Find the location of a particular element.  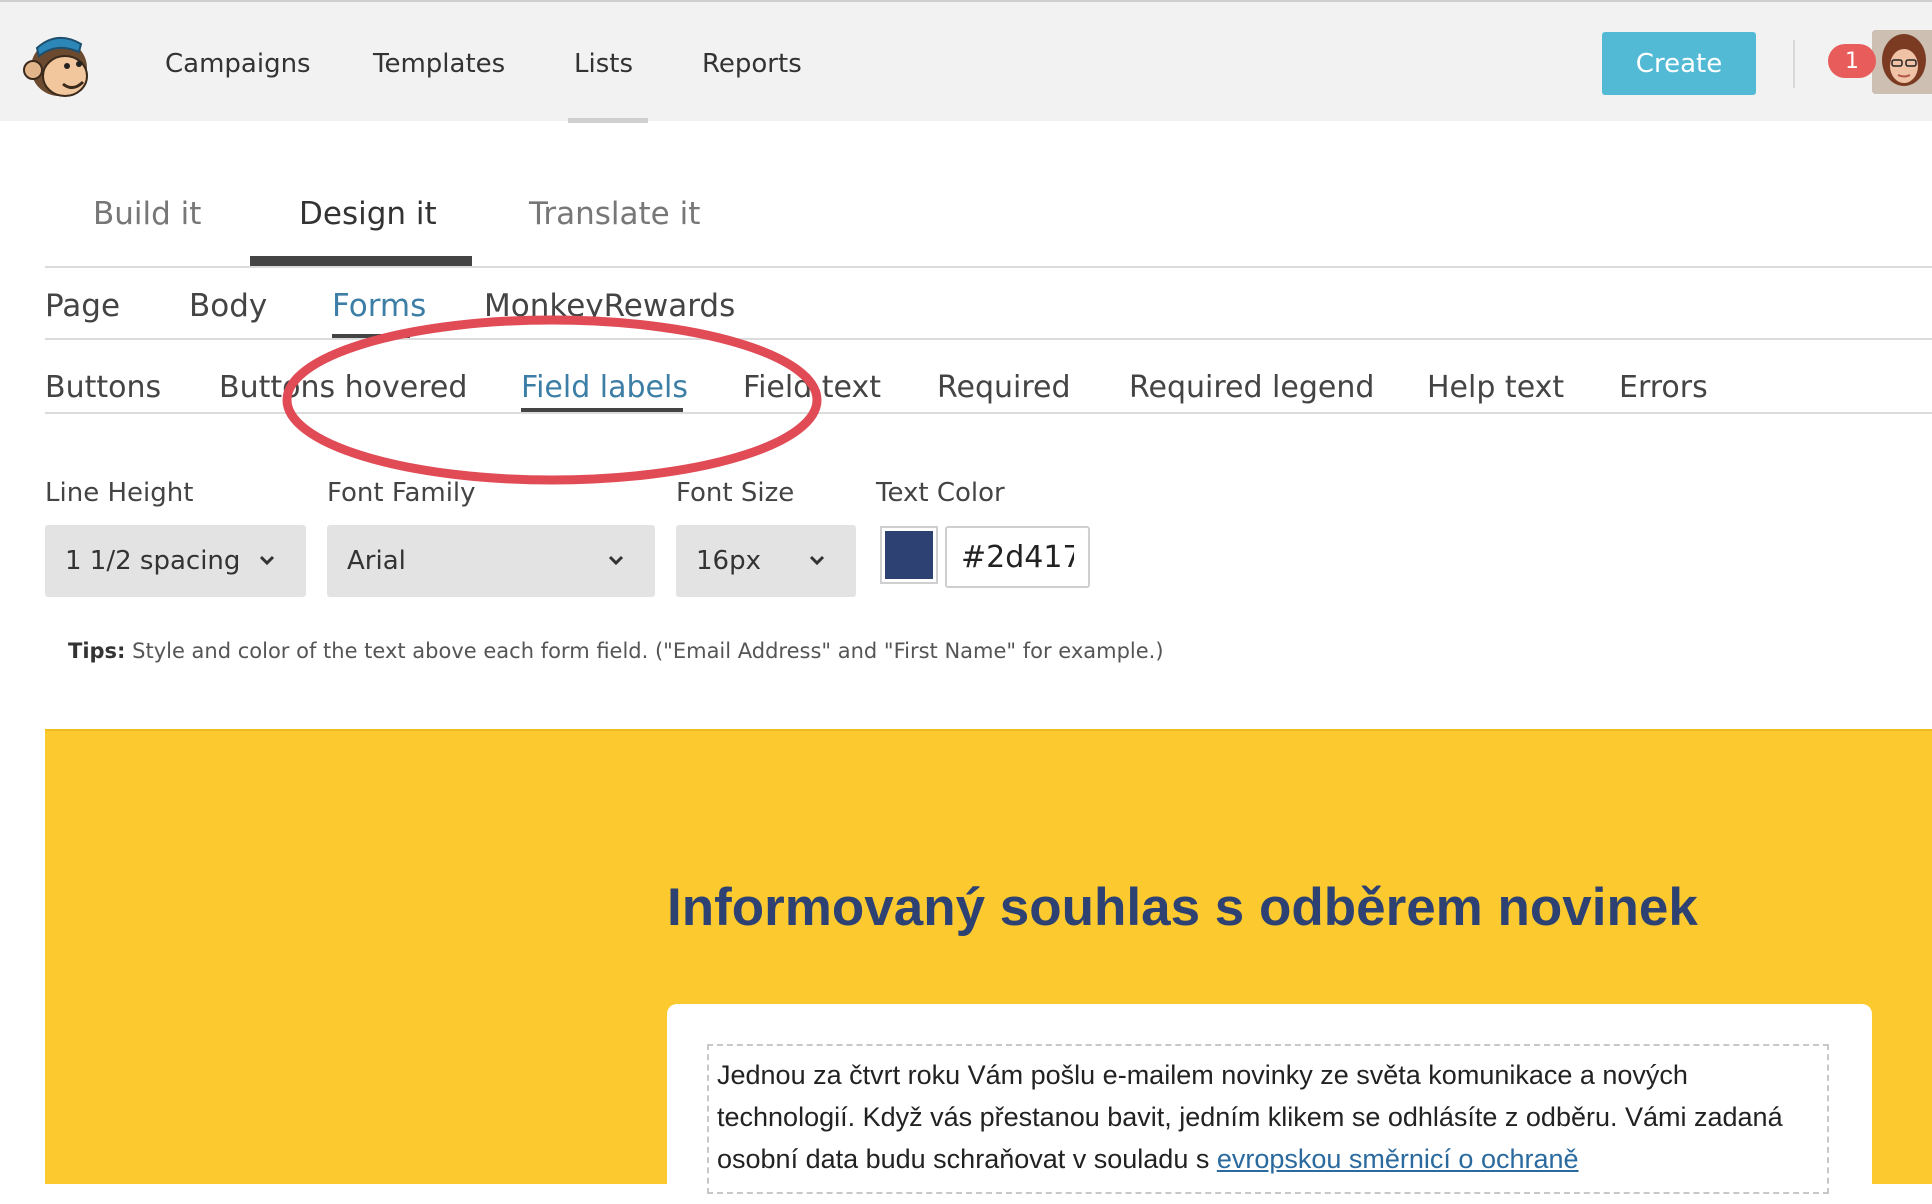

field-tabs-divider is located at coordinates (988, 413).